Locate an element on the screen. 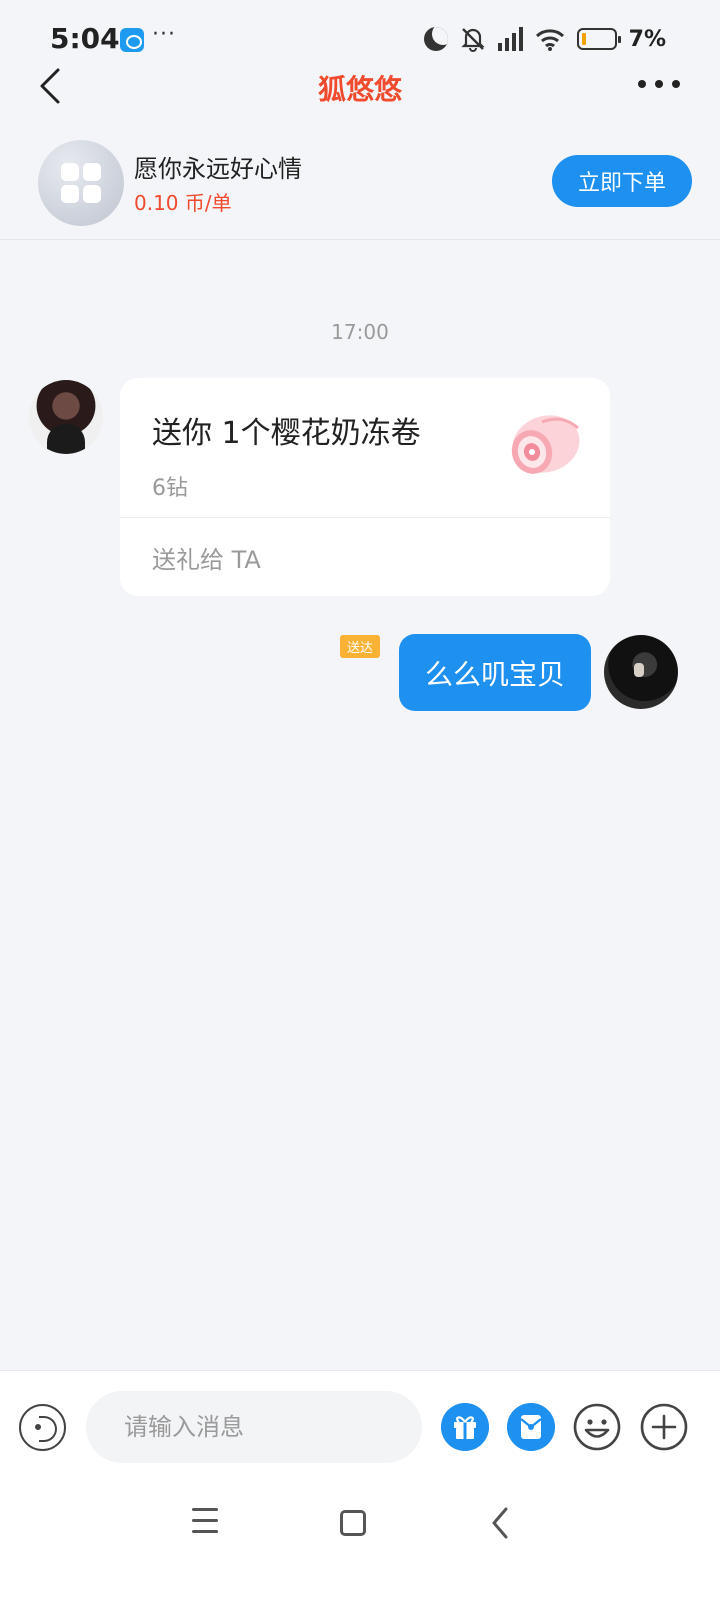 The height and width of the screenshot is (1600, 720). sent-message-bubble: 么么叽宝贝 is located at coordinates (495, 672).